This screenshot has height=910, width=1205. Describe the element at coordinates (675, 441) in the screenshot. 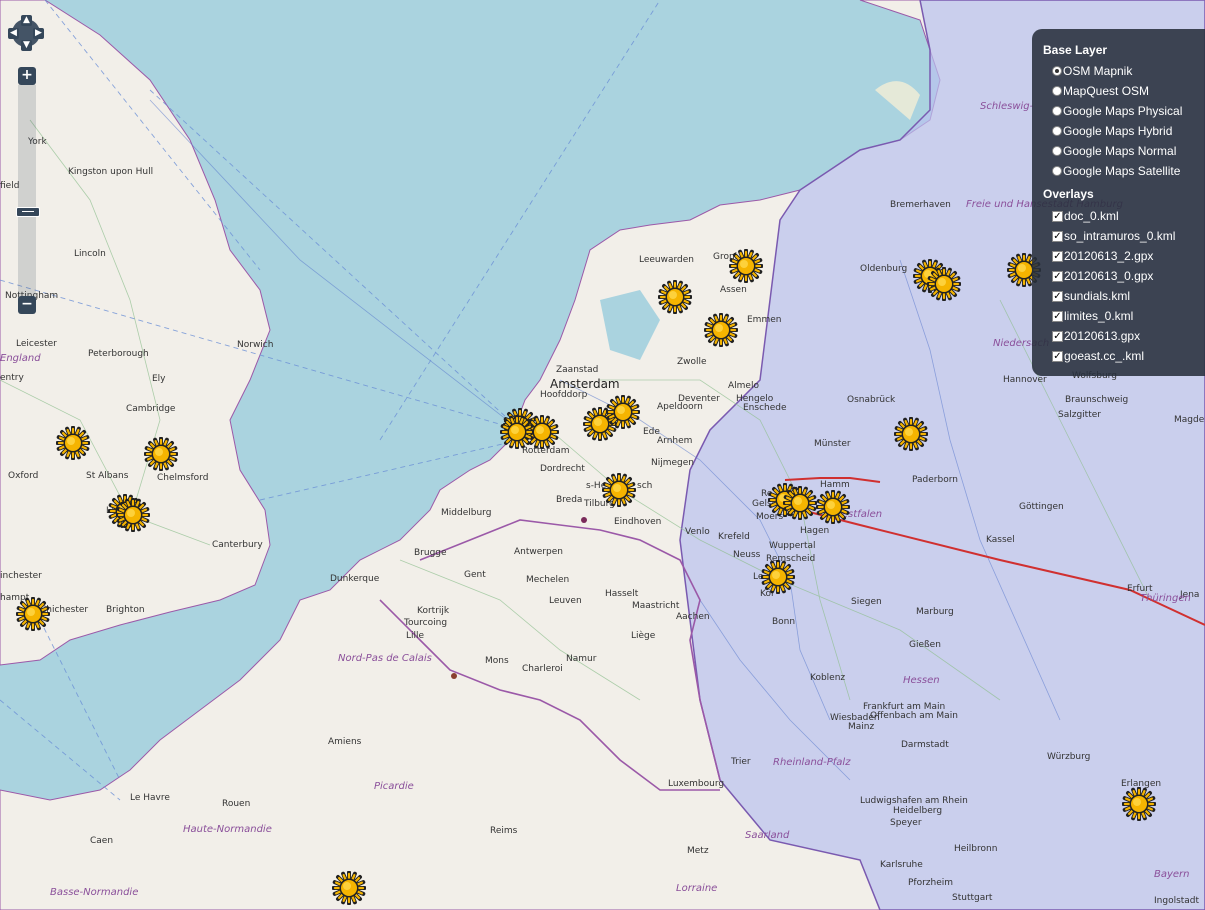

I see `place-label: Arnhem` at that location.